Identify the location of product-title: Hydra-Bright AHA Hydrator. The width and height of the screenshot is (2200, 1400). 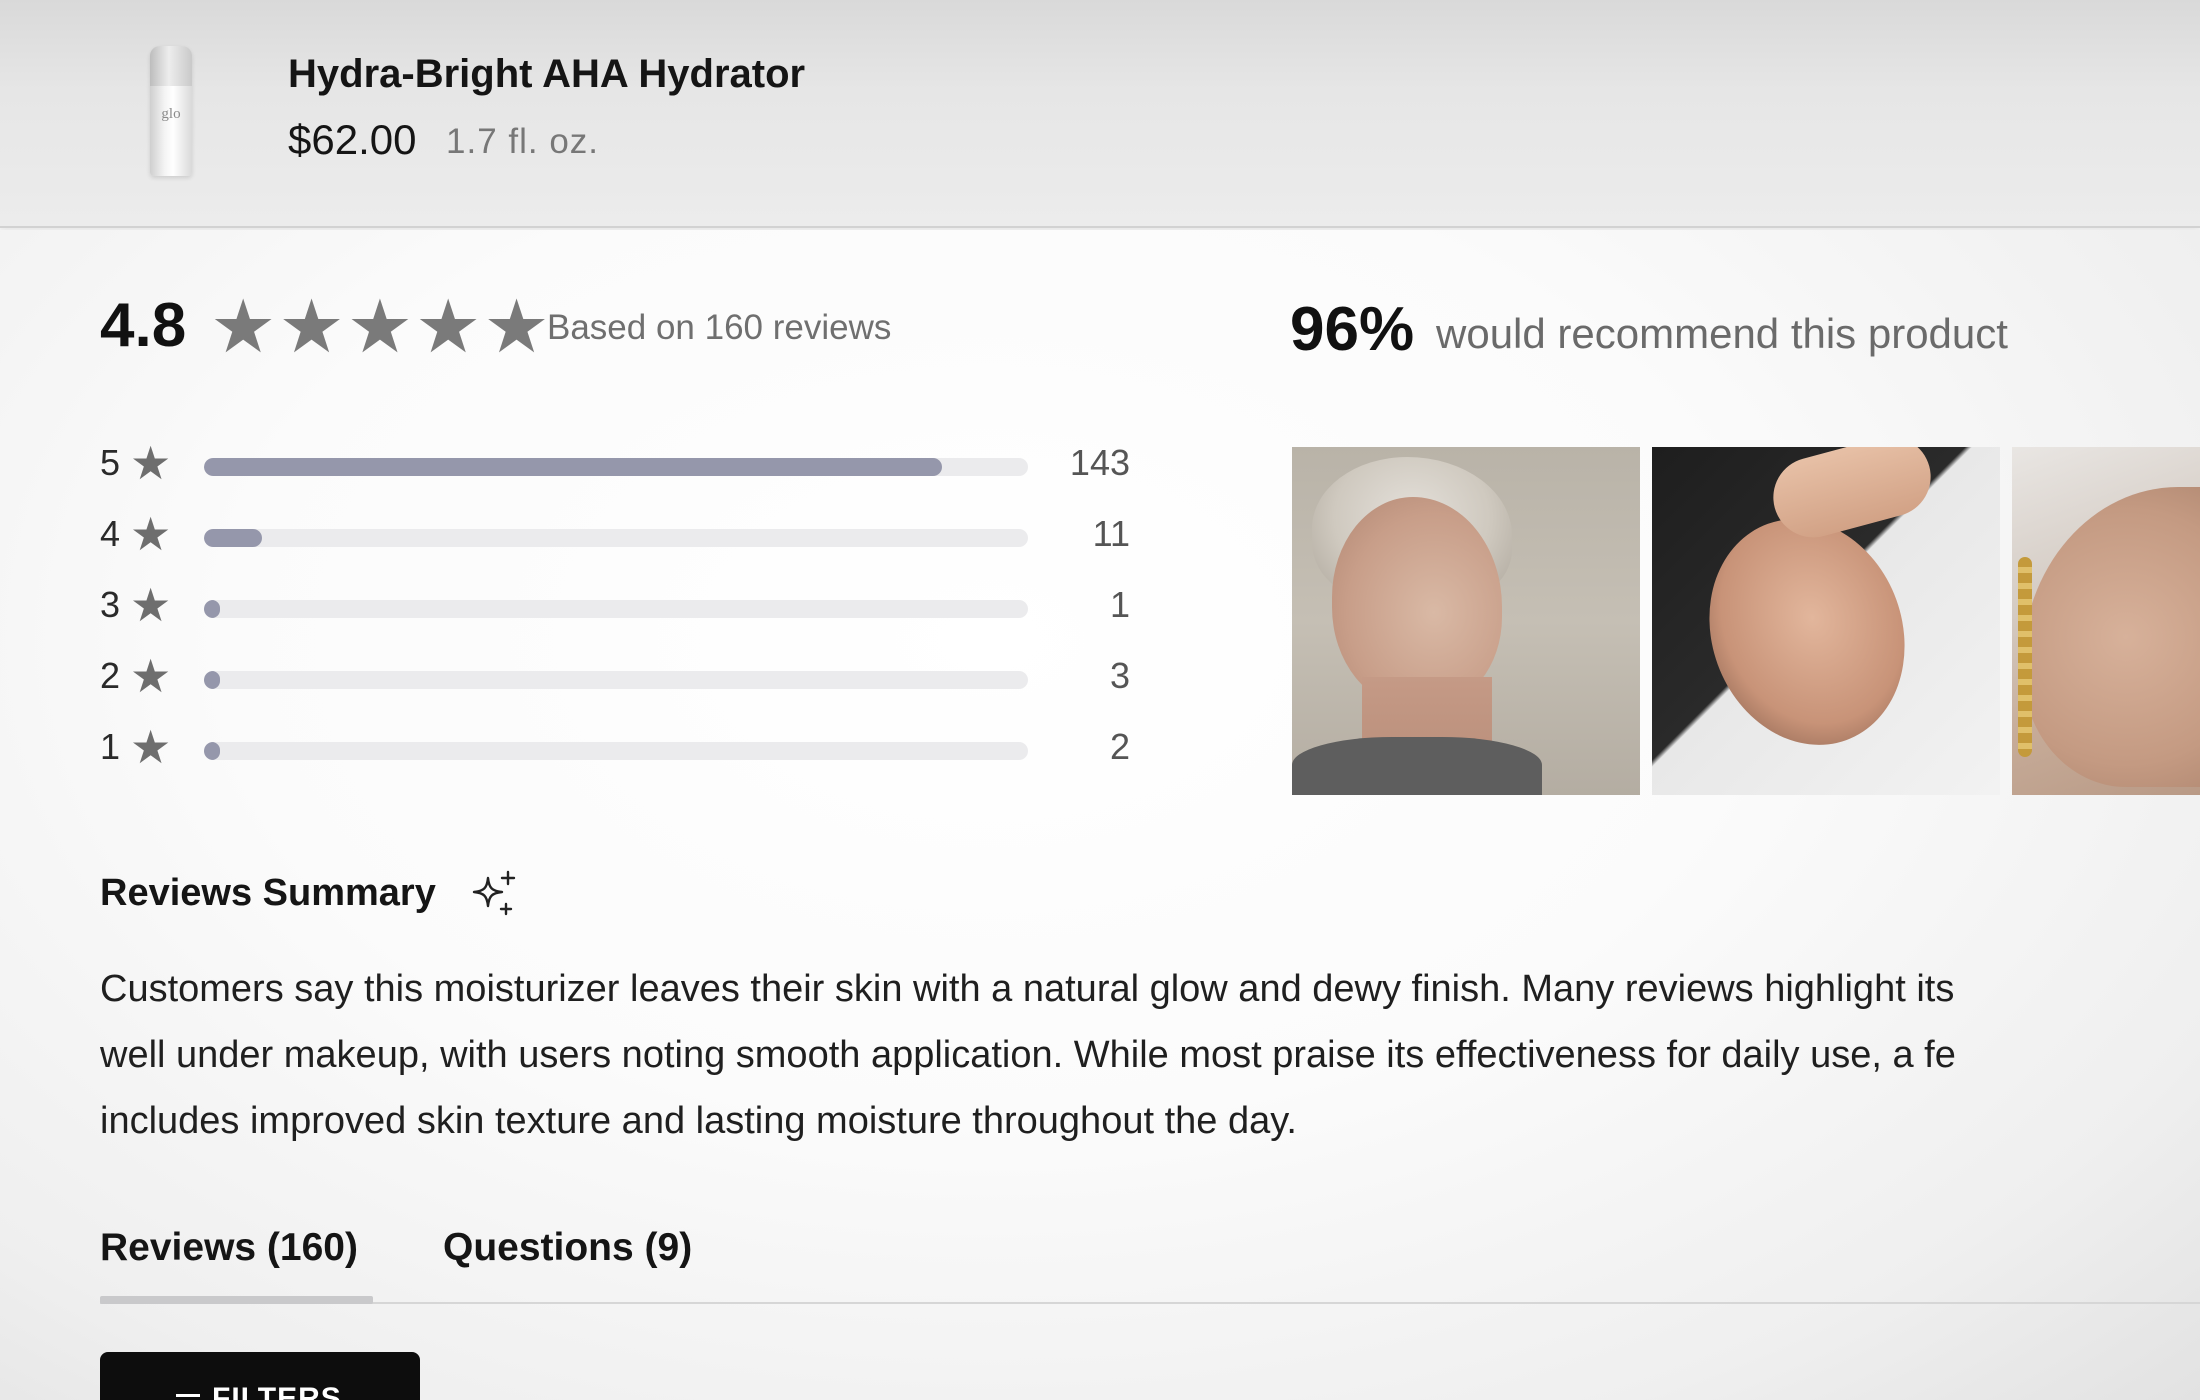
(547, 74).